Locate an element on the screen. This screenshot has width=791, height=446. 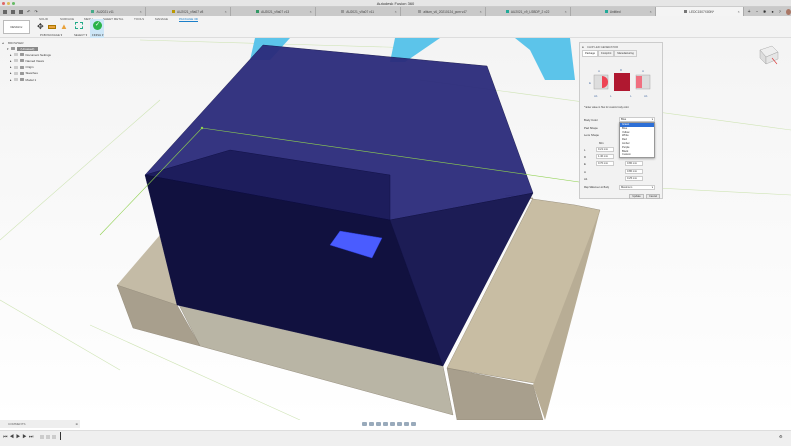
document-tab: AU2021_v9a07 v13 × is located at coordinates (273, 11).